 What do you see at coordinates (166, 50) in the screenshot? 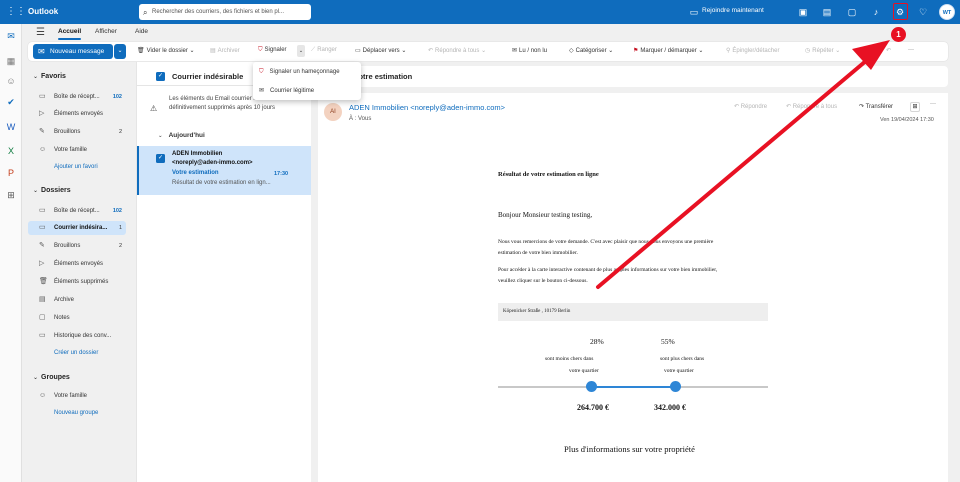
I see `empty-folder-button: 🗑 Vider le dossier ⌄` at bounding box center [166, 50].